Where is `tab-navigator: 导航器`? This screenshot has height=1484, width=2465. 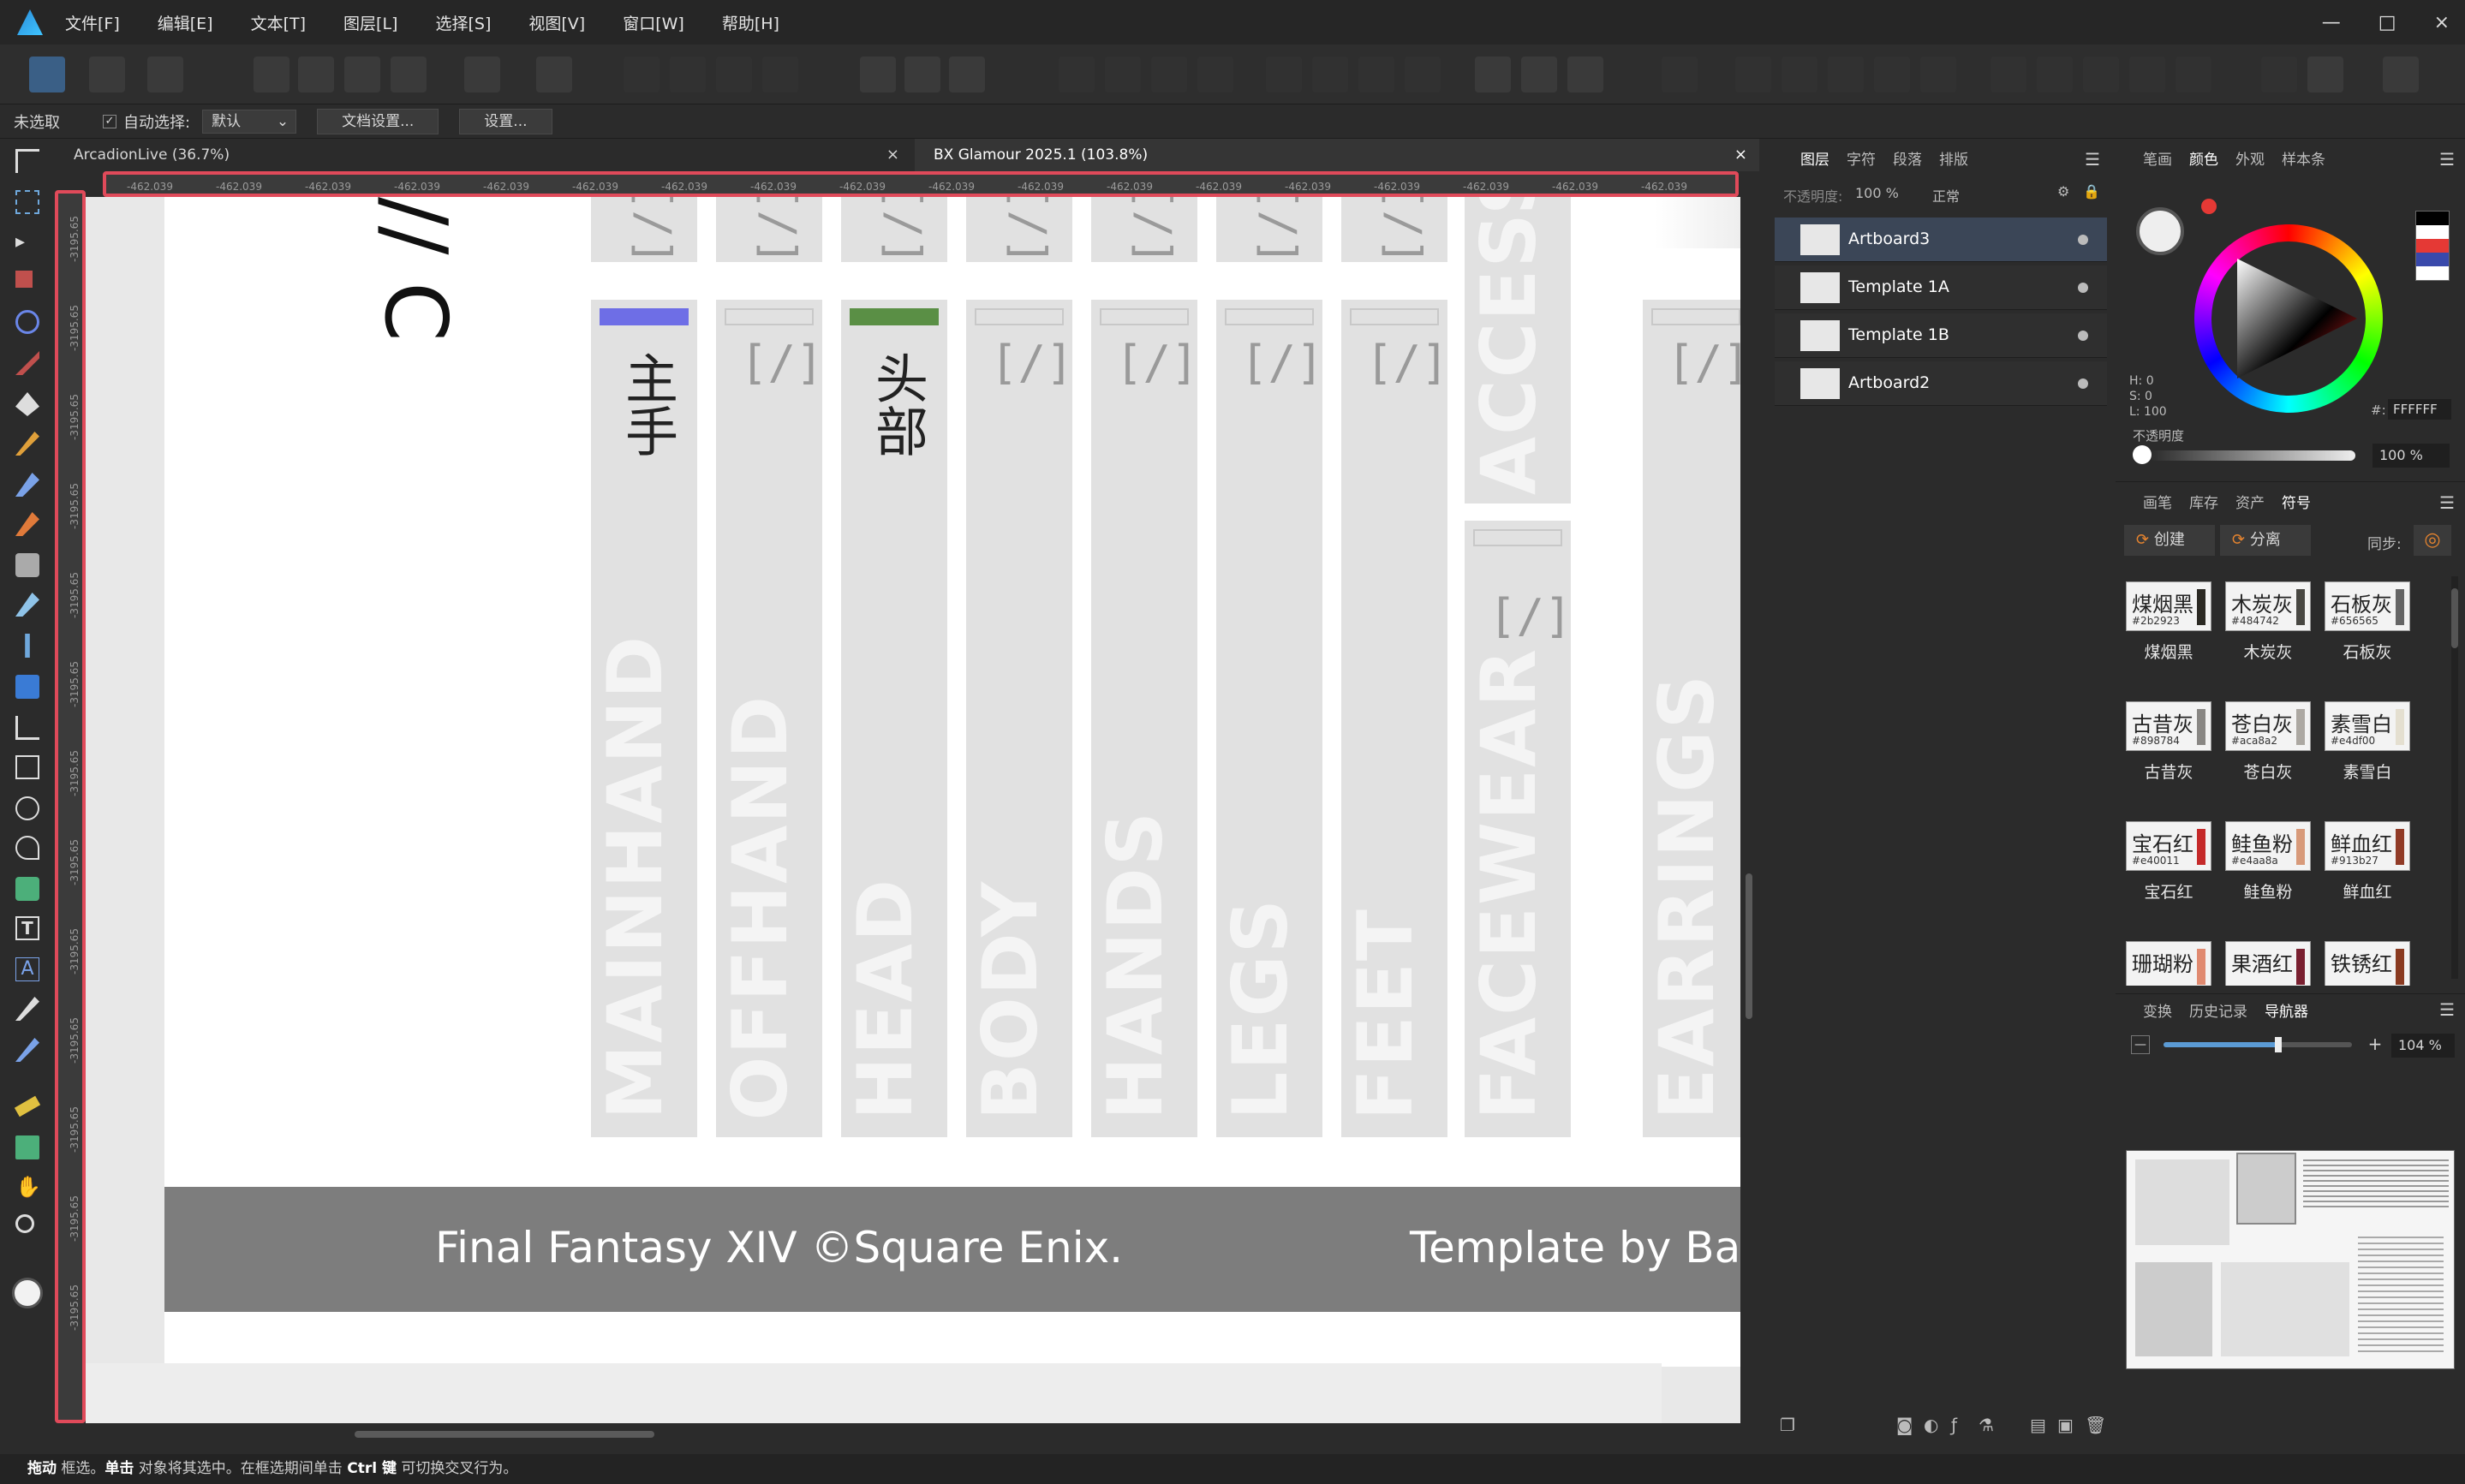 tab-navigator: 导航器 is located at coordinates (2286, 1010).